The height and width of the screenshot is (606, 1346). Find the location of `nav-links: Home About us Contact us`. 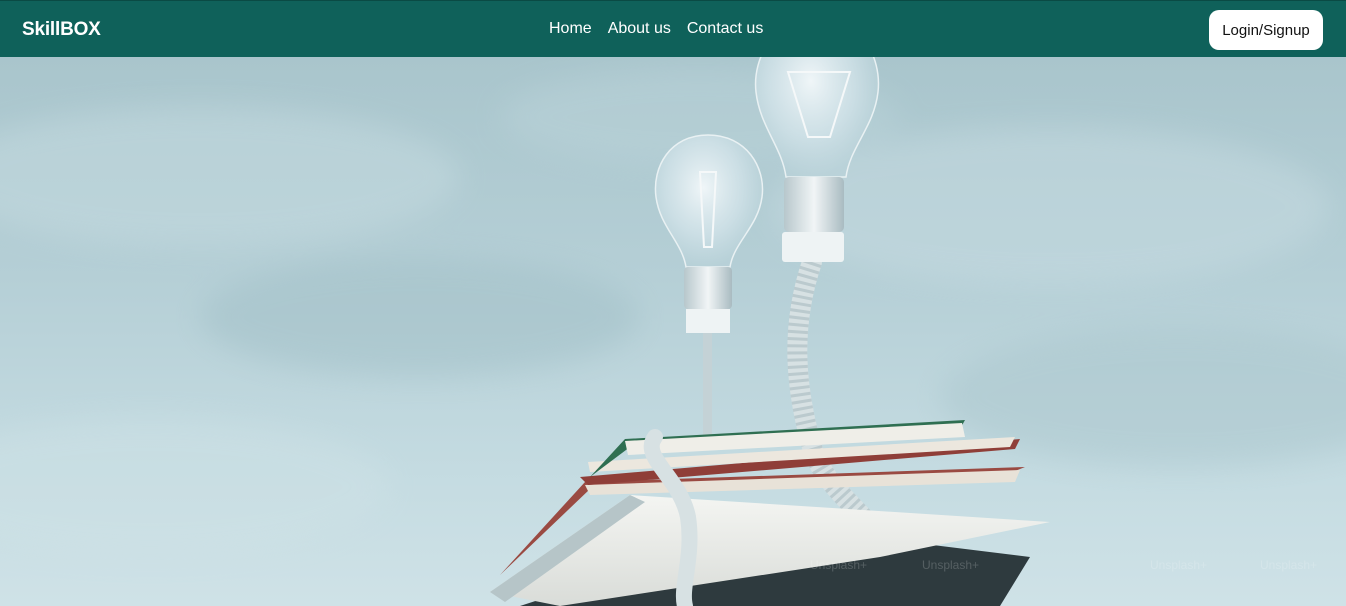

nav-links: Home About us Contact us is located at coordinates (656, 29).